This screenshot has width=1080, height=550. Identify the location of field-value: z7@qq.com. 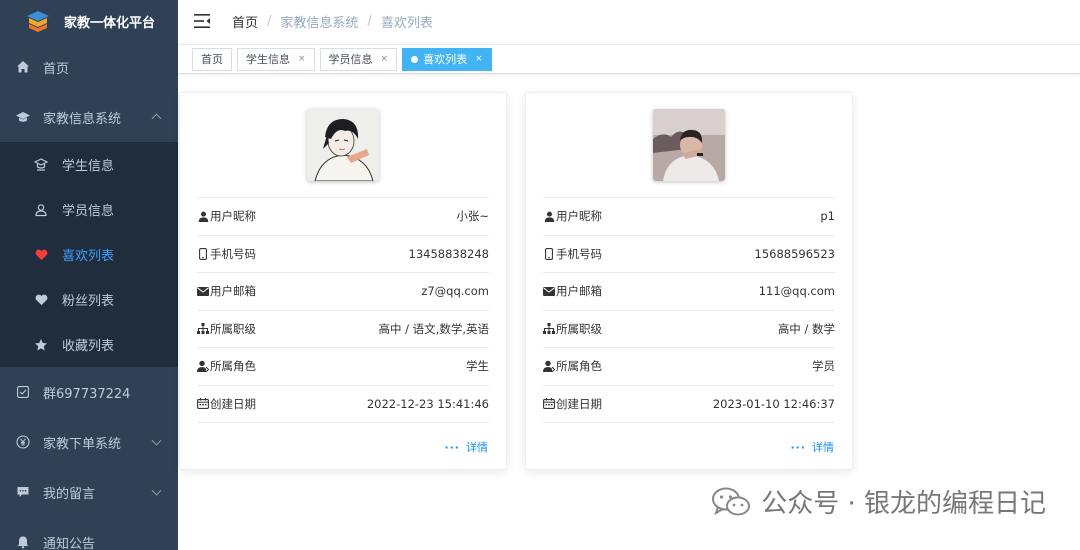
(455, 291).